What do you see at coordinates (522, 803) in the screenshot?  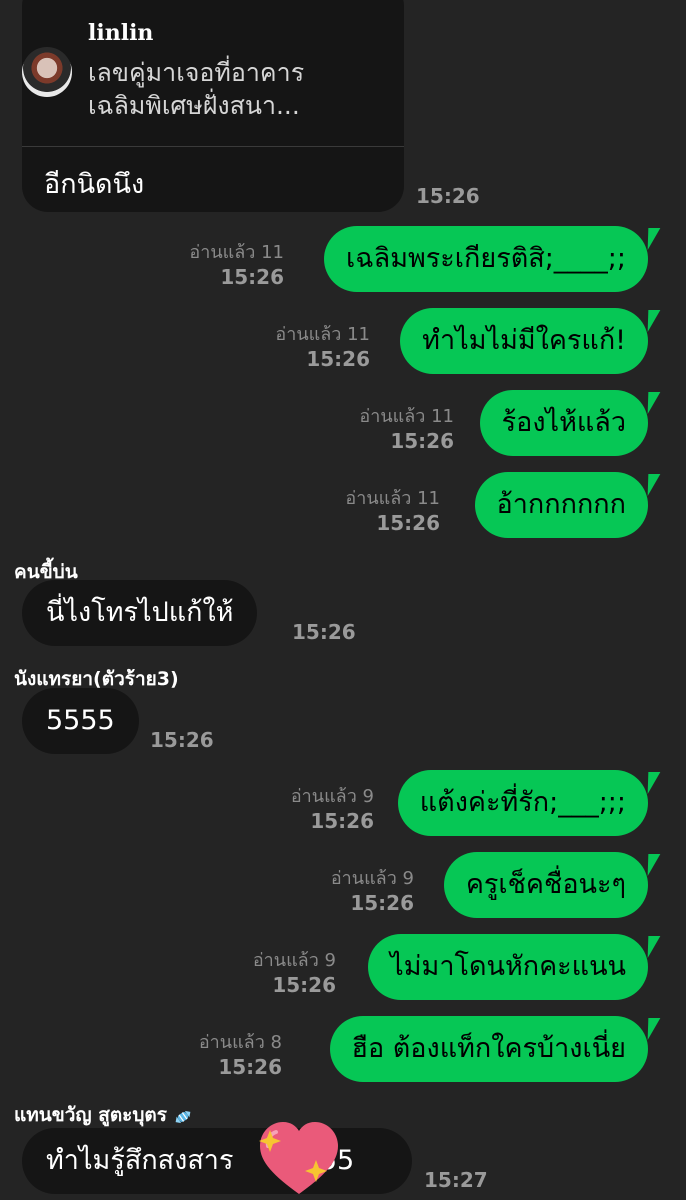 I see `outgoing-message-bubble: แต้งค่ะที่รัก;___;;;` at bounding box center [522, 803].